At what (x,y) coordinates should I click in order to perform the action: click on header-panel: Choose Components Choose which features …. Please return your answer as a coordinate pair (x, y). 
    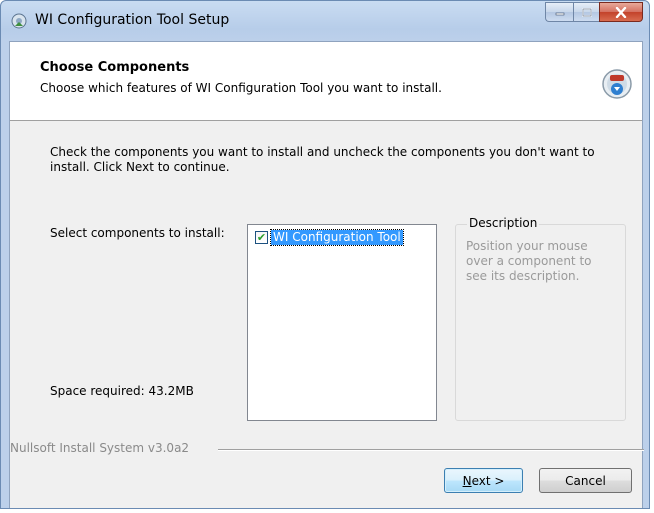
    Looking at the image, I should click on (326, 81).